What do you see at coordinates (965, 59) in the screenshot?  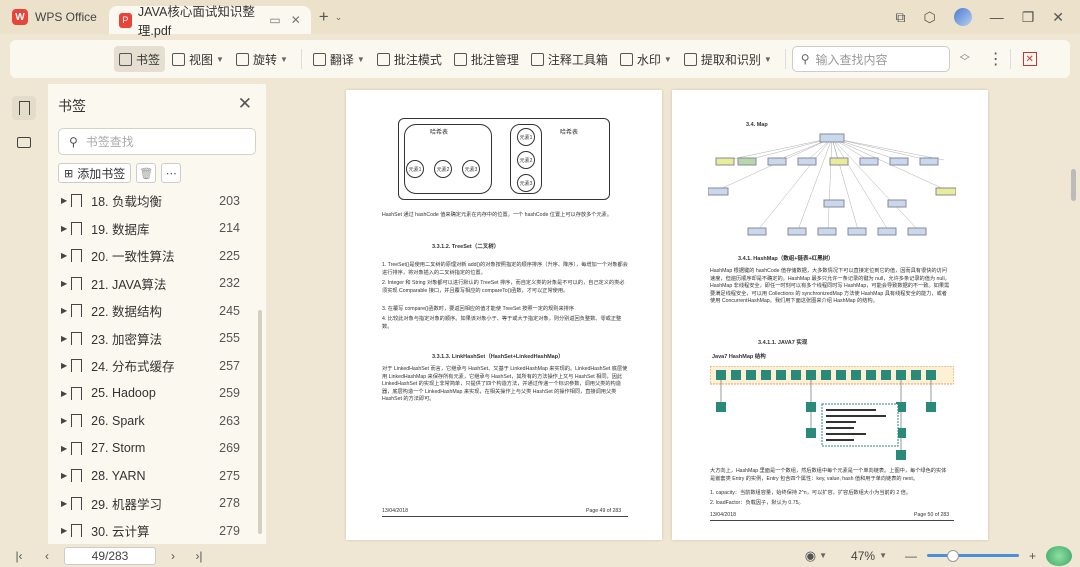 I see `search-prev-next-icon: ︿ ﹀` at bounding box center [965, 59].